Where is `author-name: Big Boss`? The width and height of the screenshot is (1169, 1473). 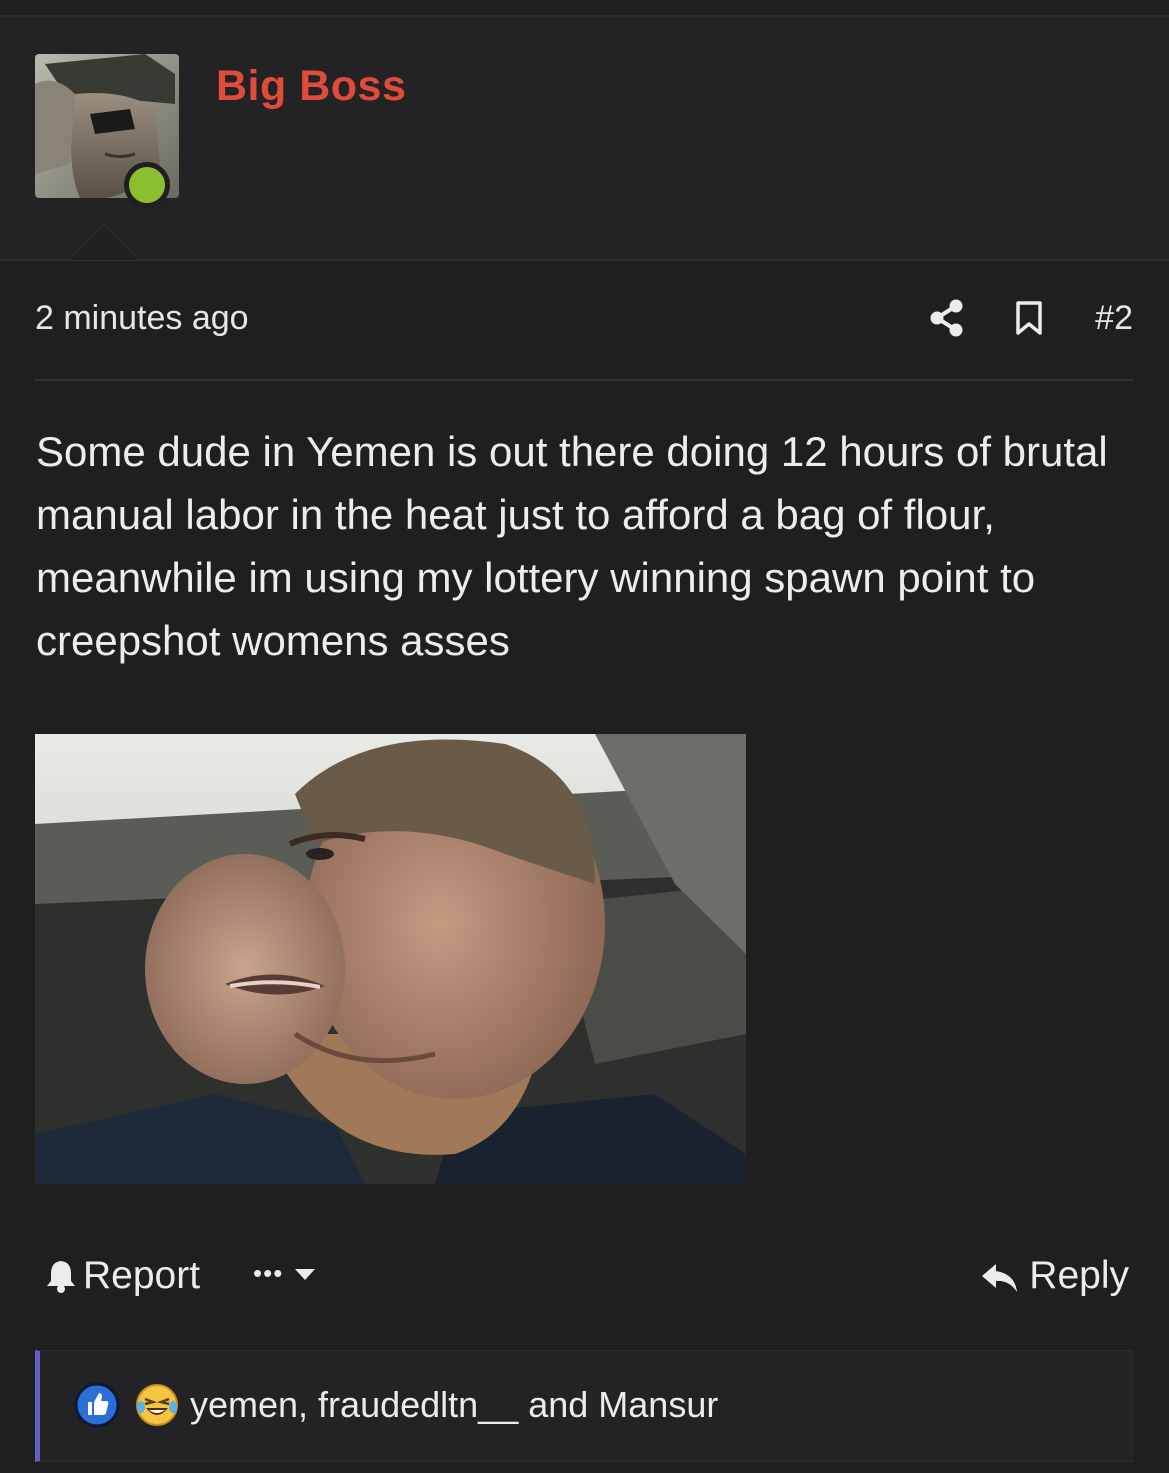
author-name: Big Boss is located at coordinates (311, 86).